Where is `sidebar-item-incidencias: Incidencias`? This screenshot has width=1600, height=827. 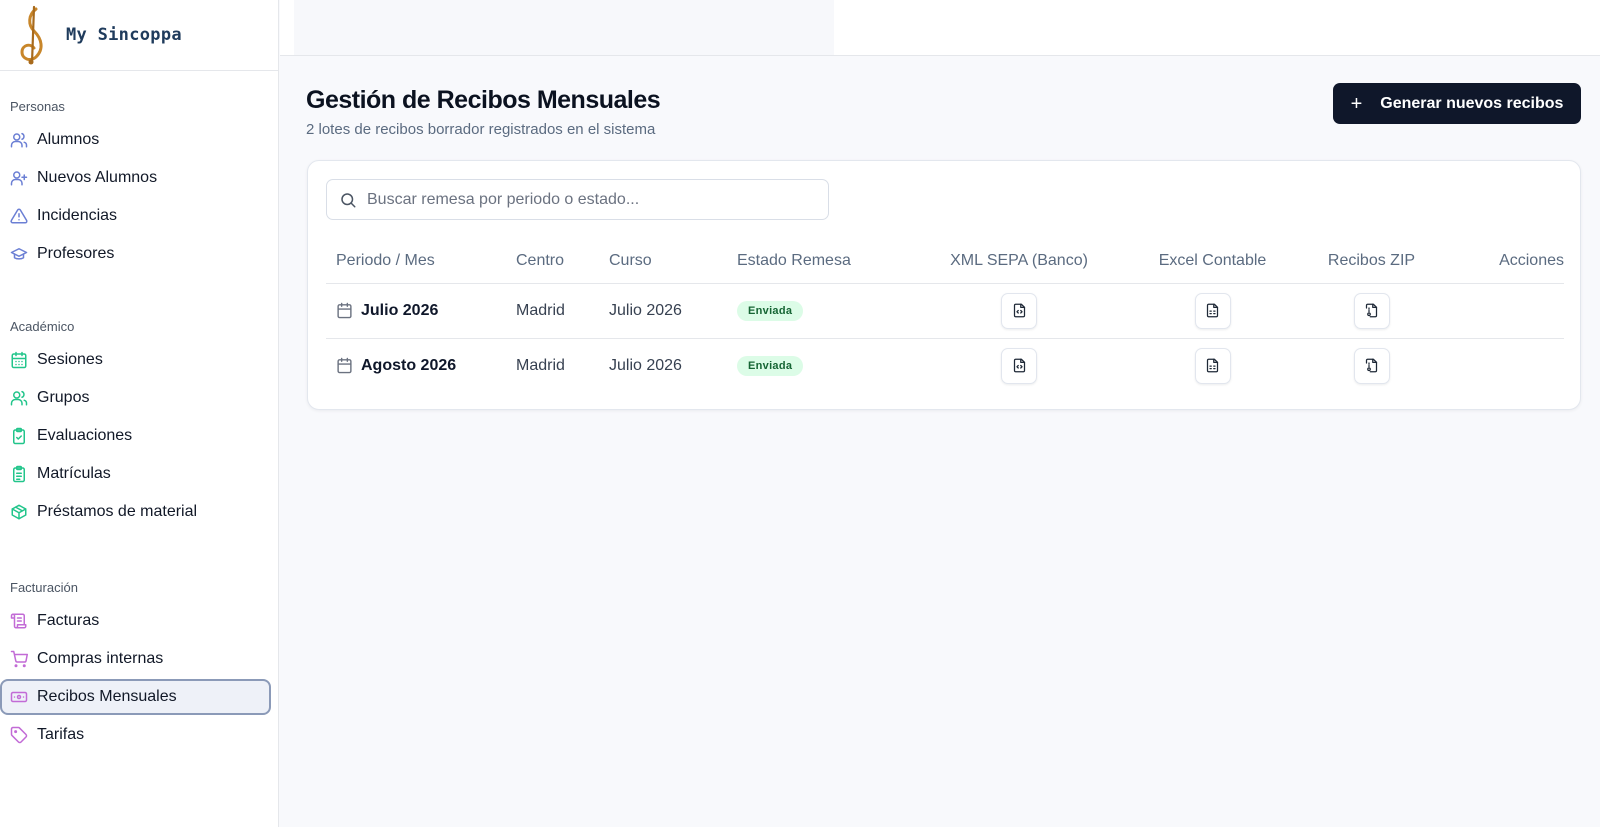
sidebar-item-incidencias: Incidencias is located at coordinates (136, 216).